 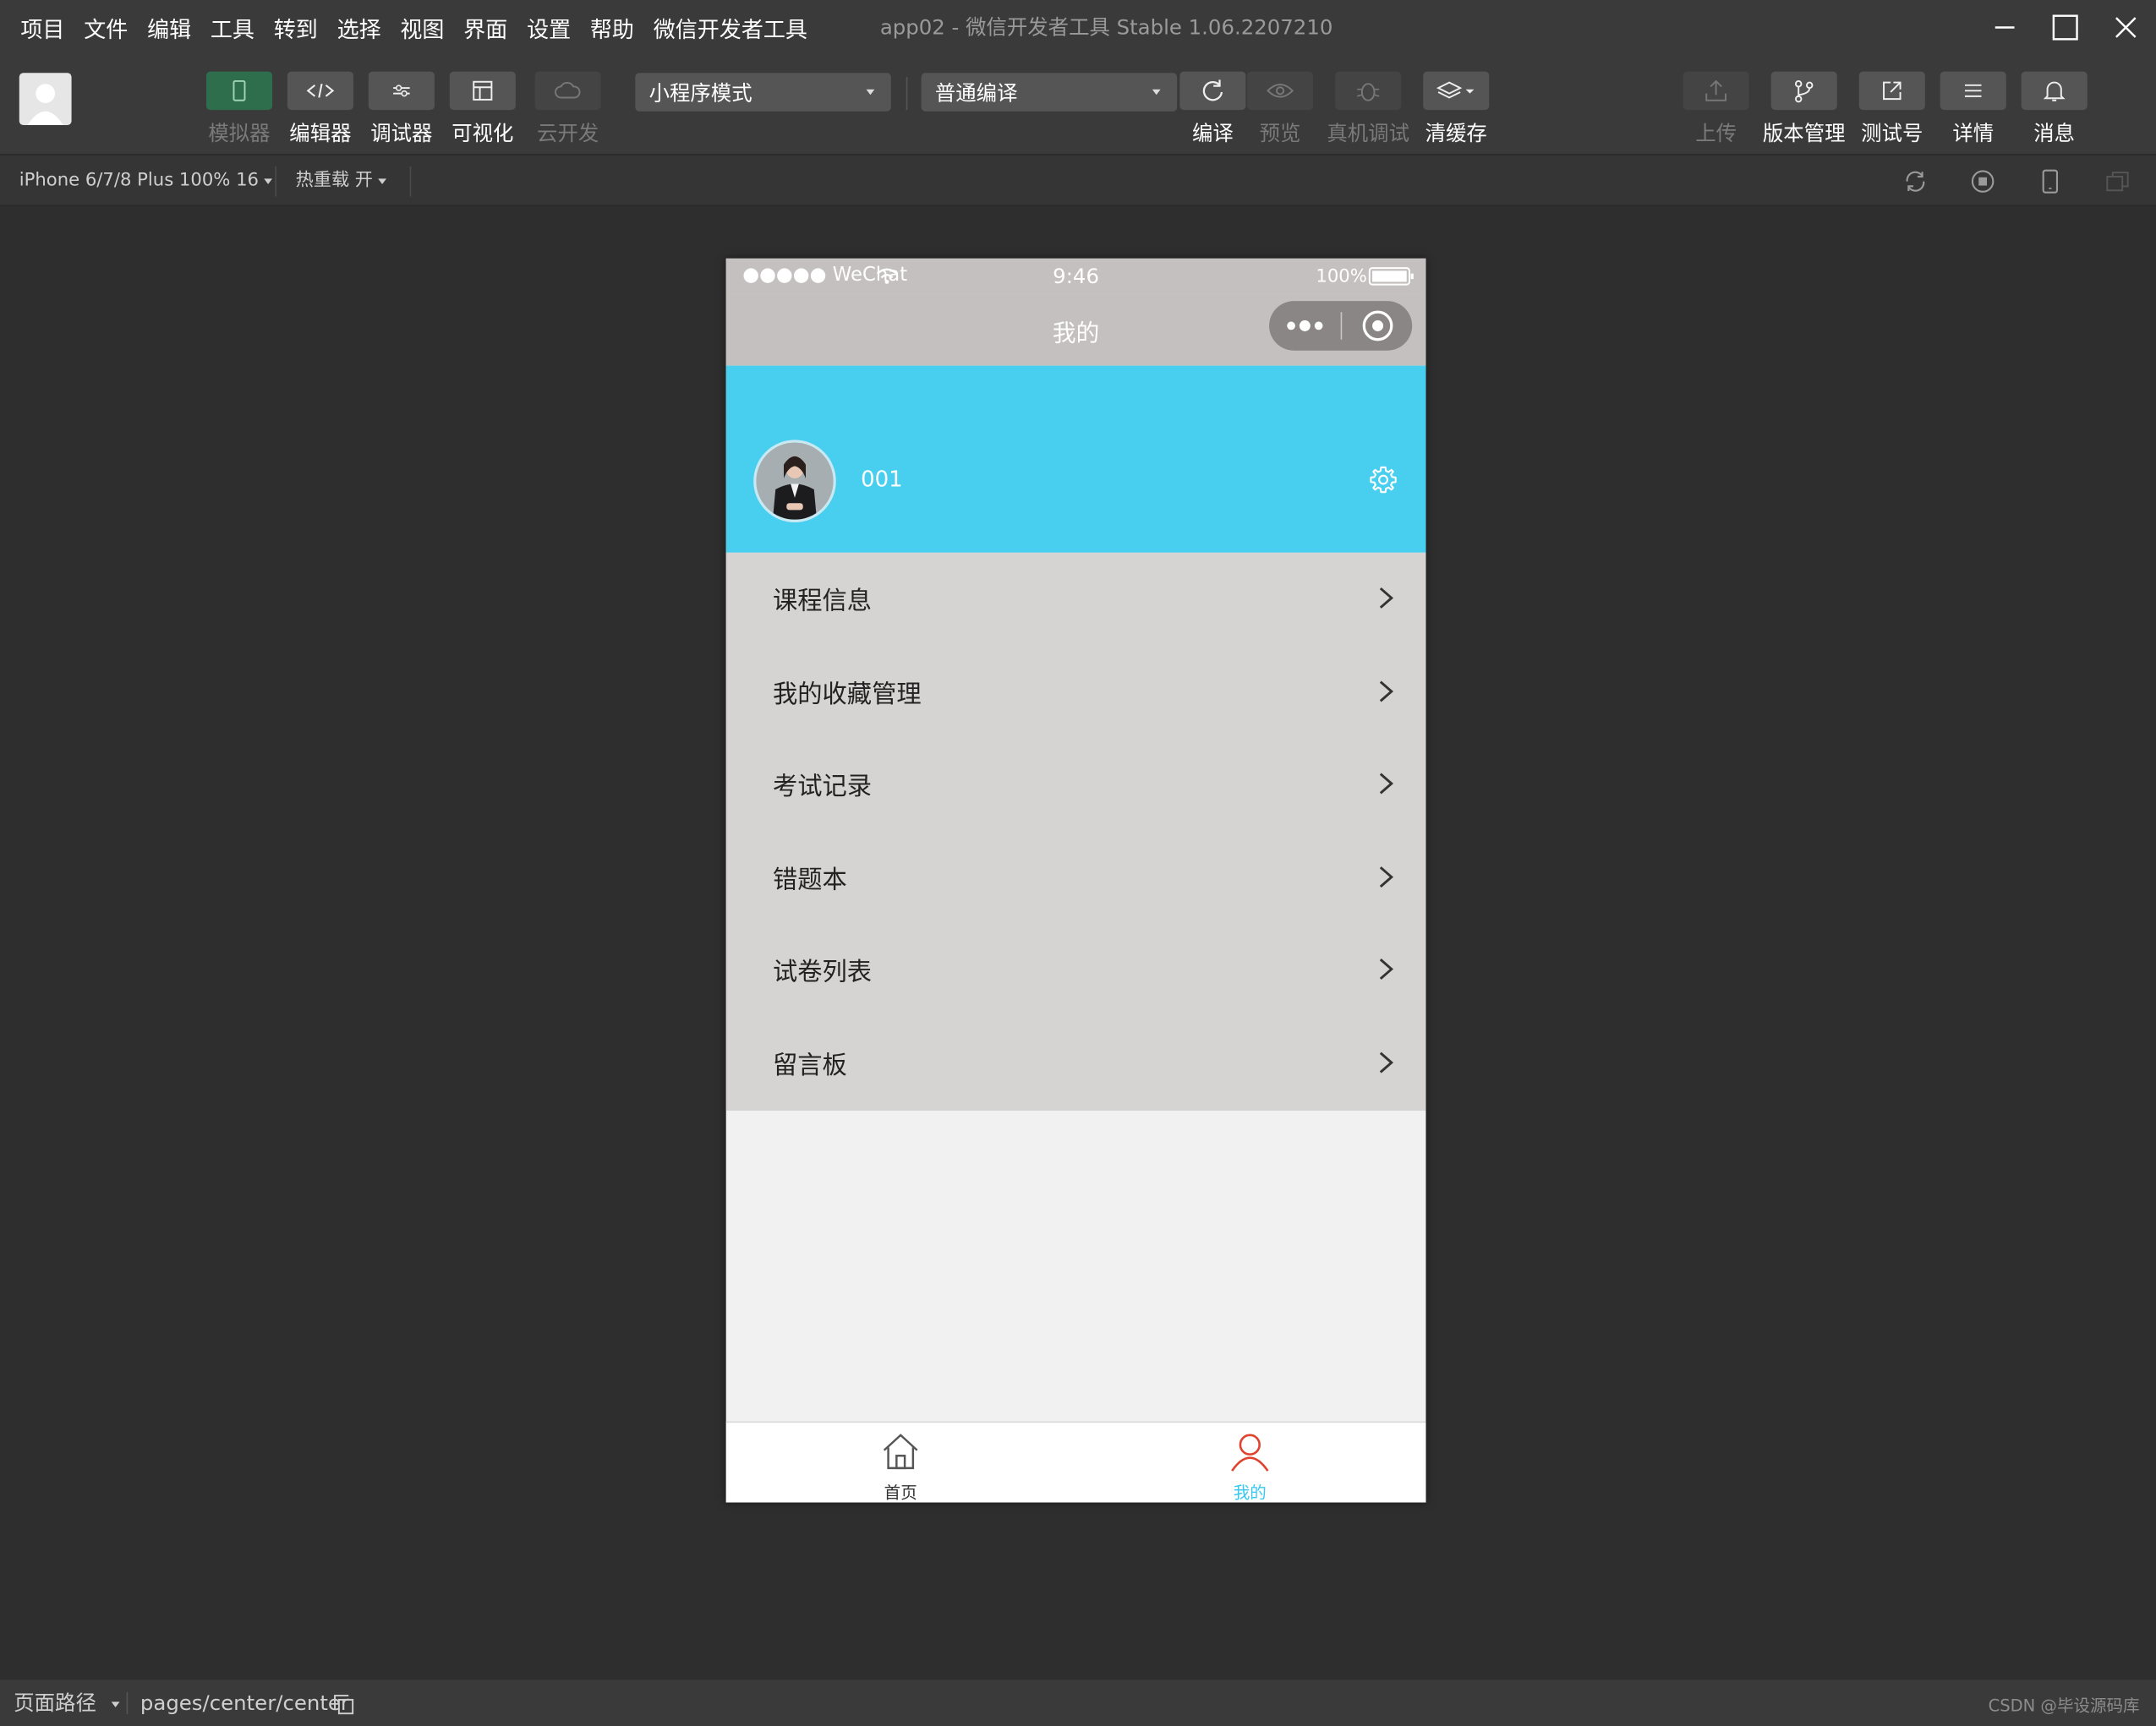 I want to click on test-account-tool: 测试号, so click(x=1892, y=109).